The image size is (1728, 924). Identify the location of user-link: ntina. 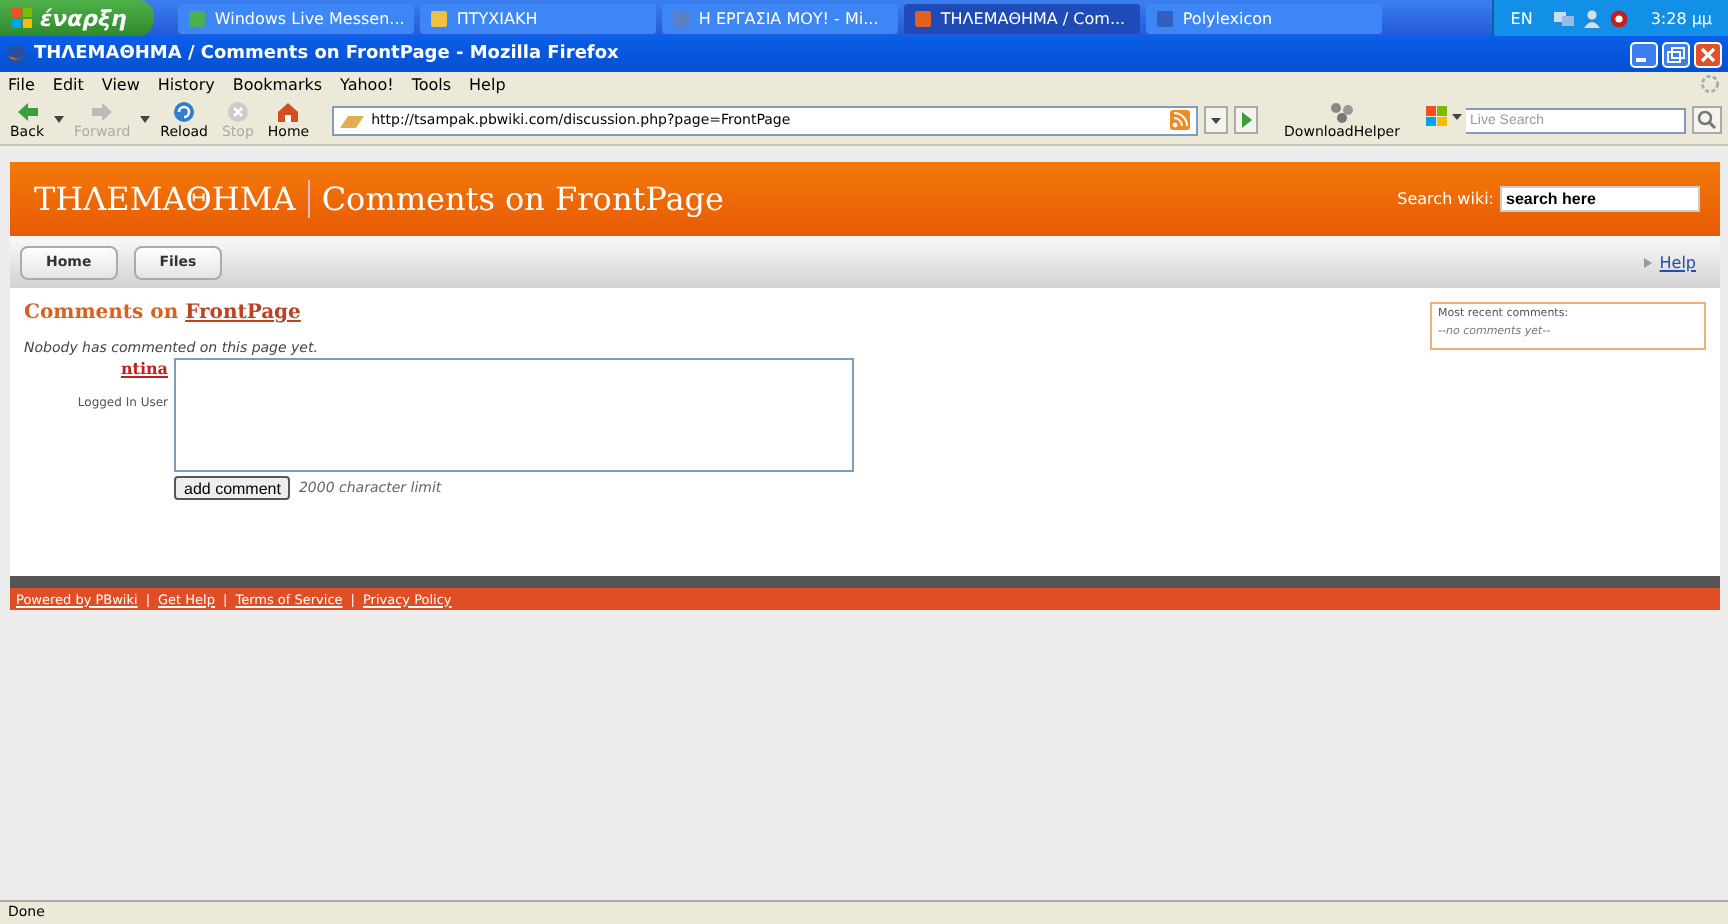
(144, 368).